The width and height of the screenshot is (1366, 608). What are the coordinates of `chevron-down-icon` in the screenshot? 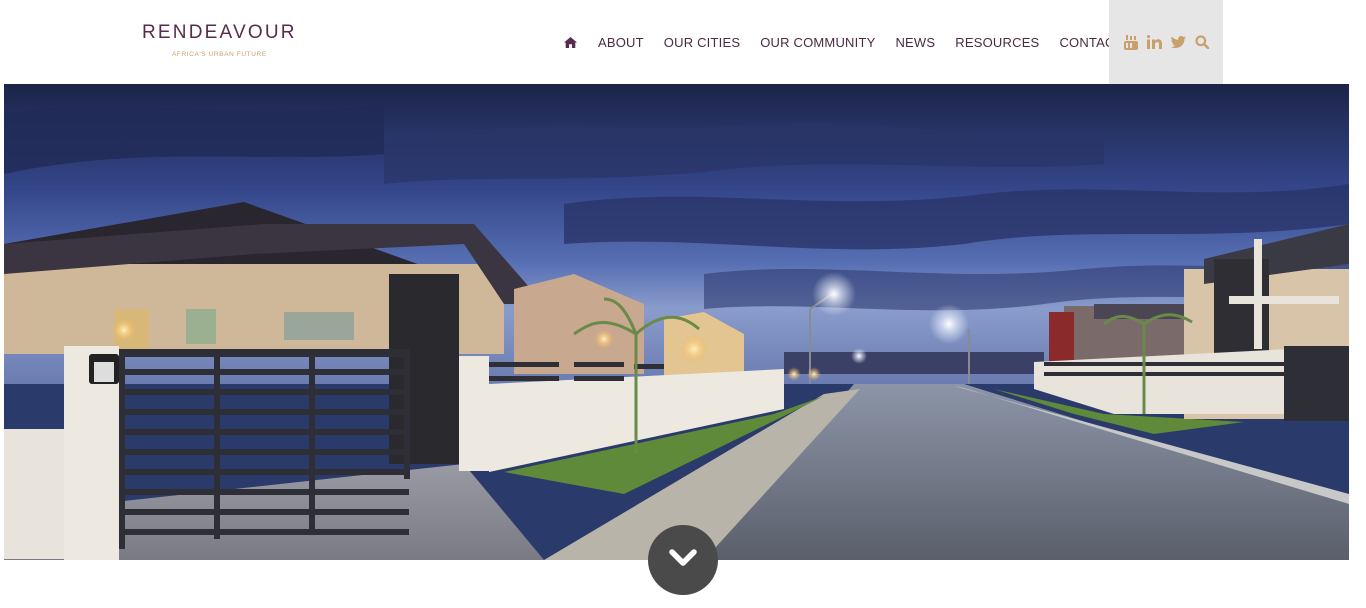 It's located at (683, 560).